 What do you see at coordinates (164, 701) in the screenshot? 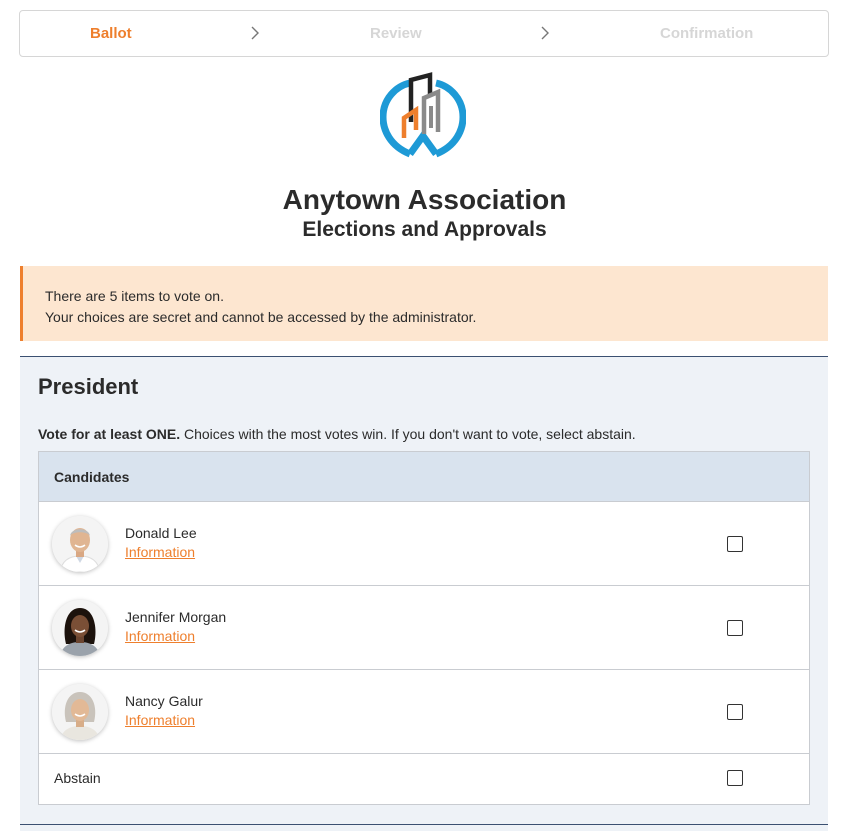
I see `candidate-name: Nancy Galur` at bounding box center [164, 701].